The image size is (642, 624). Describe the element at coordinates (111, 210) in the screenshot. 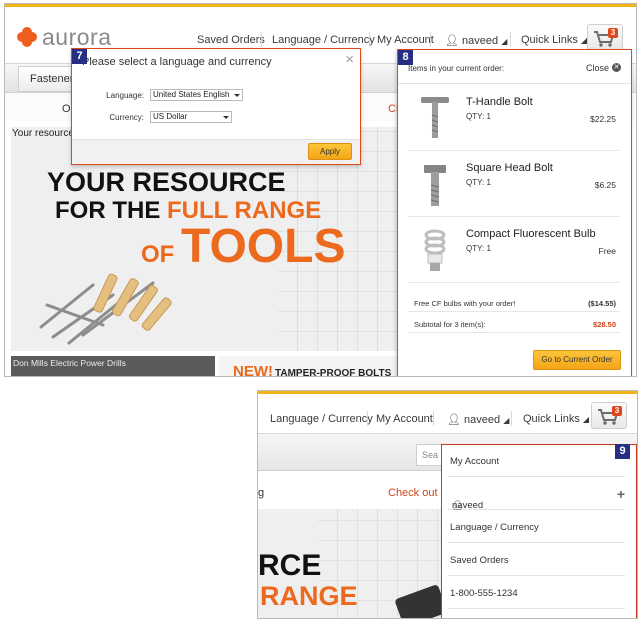

I see `hero-headline-2a: FOR THE` at that location.